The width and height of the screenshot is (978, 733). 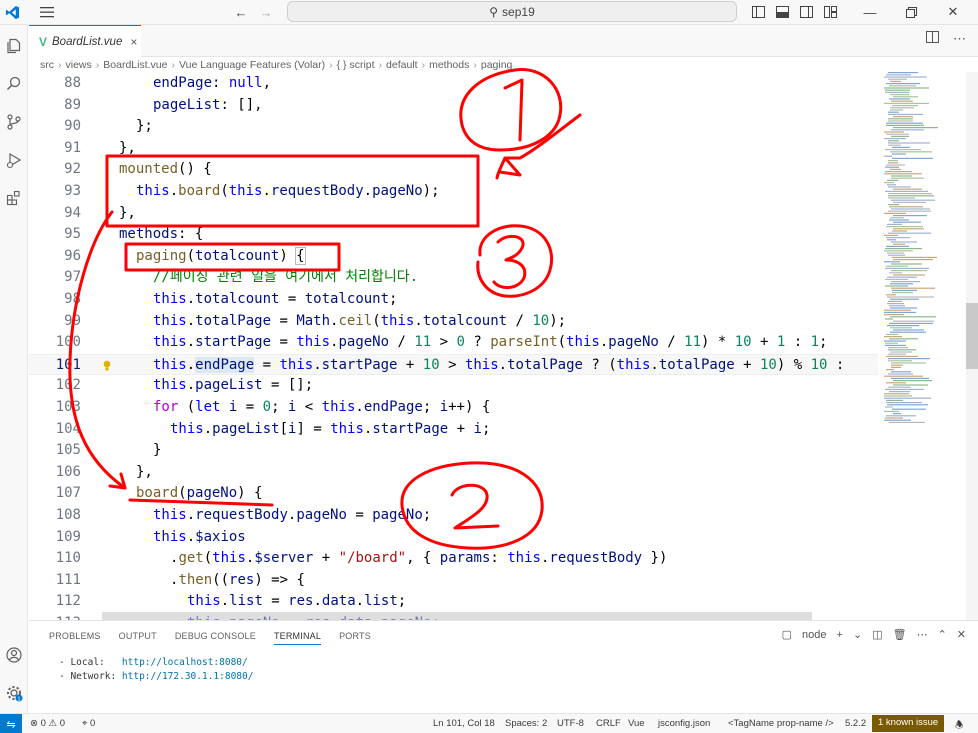 I want to click on breadcrumb-item: default, so click(x=402, y=65).